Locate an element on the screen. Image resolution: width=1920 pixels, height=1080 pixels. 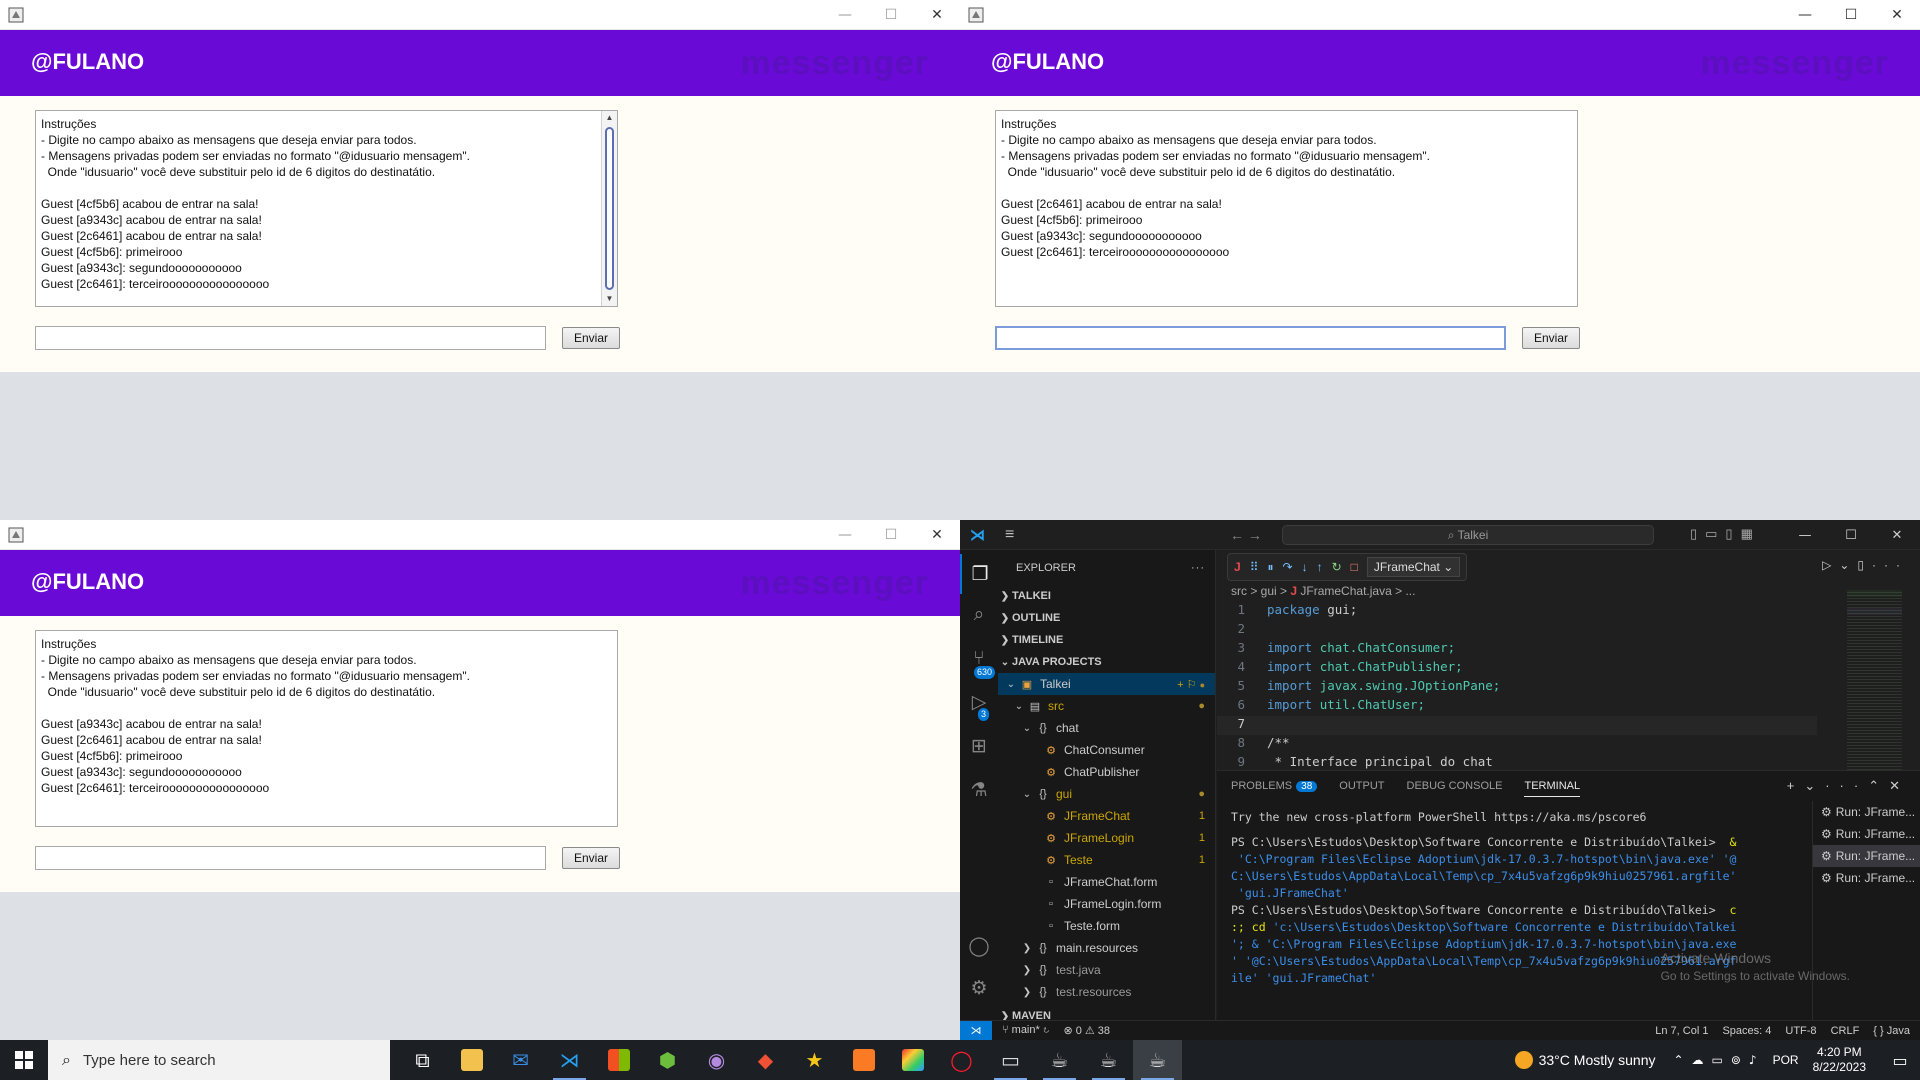
weather-widget: 33°C Mostly sunny is located at coordinates (1584, 1060).